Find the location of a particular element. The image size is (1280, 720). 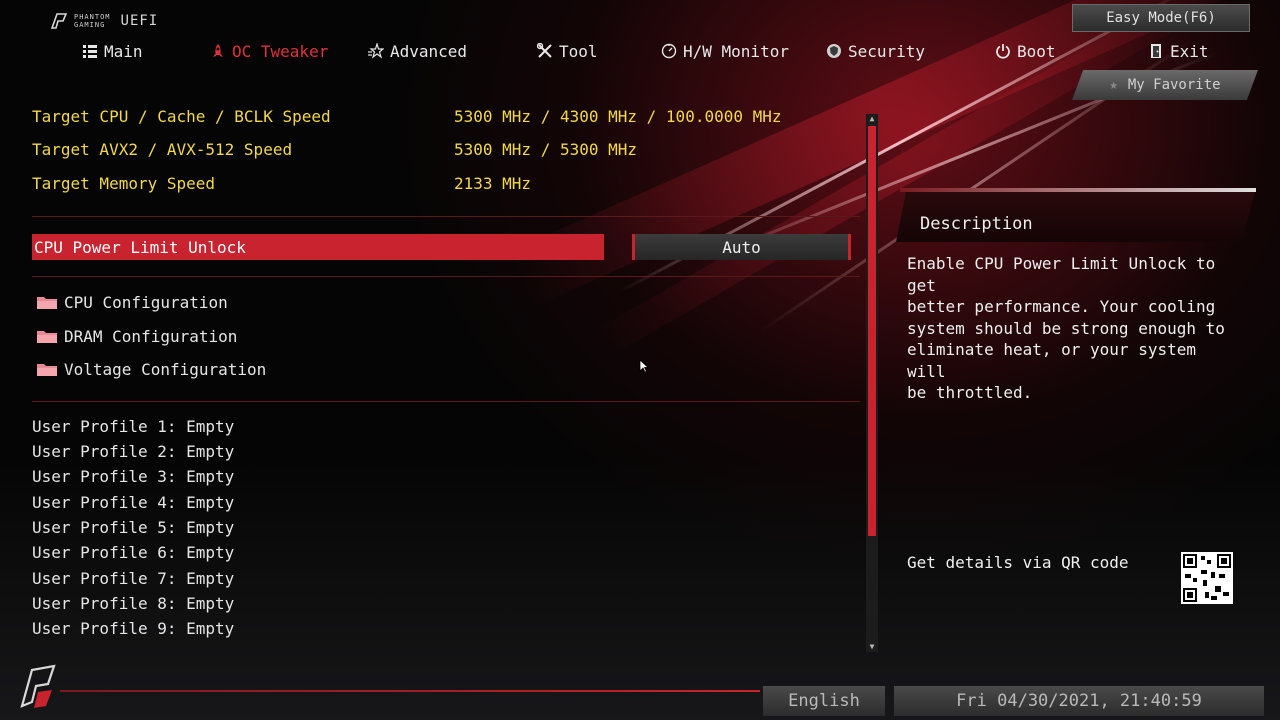

voltage-configuration-item: Voltage Configuration is located at coordinates (151, 369).